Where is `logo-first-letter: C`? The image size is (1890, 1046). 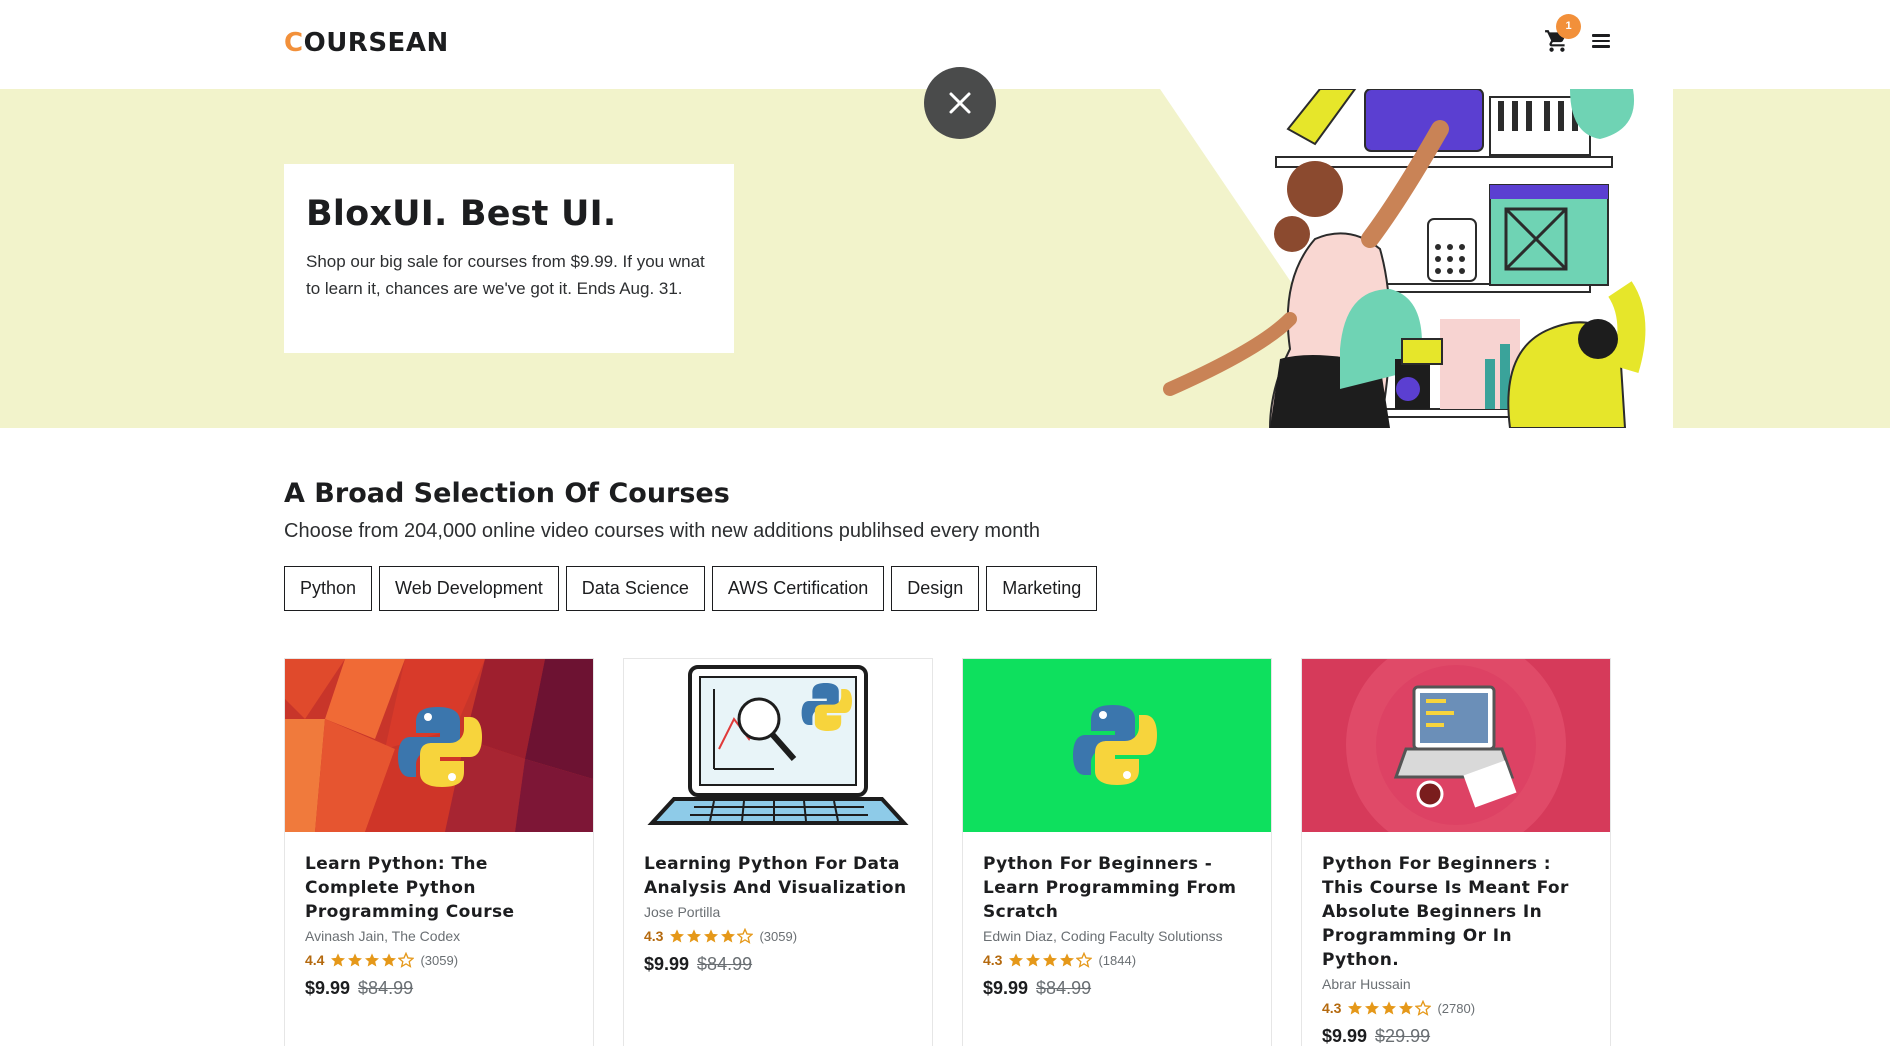 logo-first-letter: C is located at coordinates (294, 43).